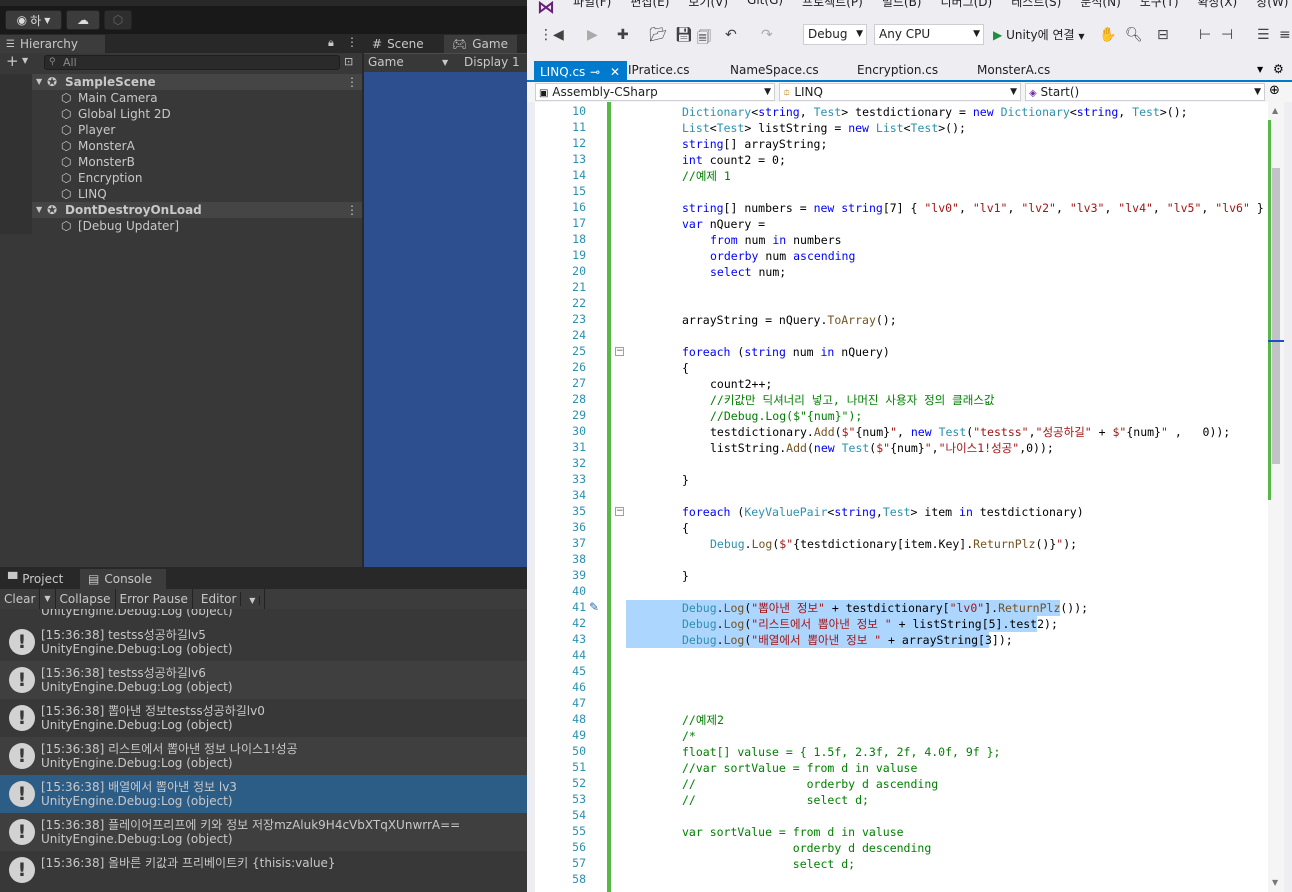  I want to click on editor-vertical-scrollbar: ▲ ▼, so click(1276, 497).